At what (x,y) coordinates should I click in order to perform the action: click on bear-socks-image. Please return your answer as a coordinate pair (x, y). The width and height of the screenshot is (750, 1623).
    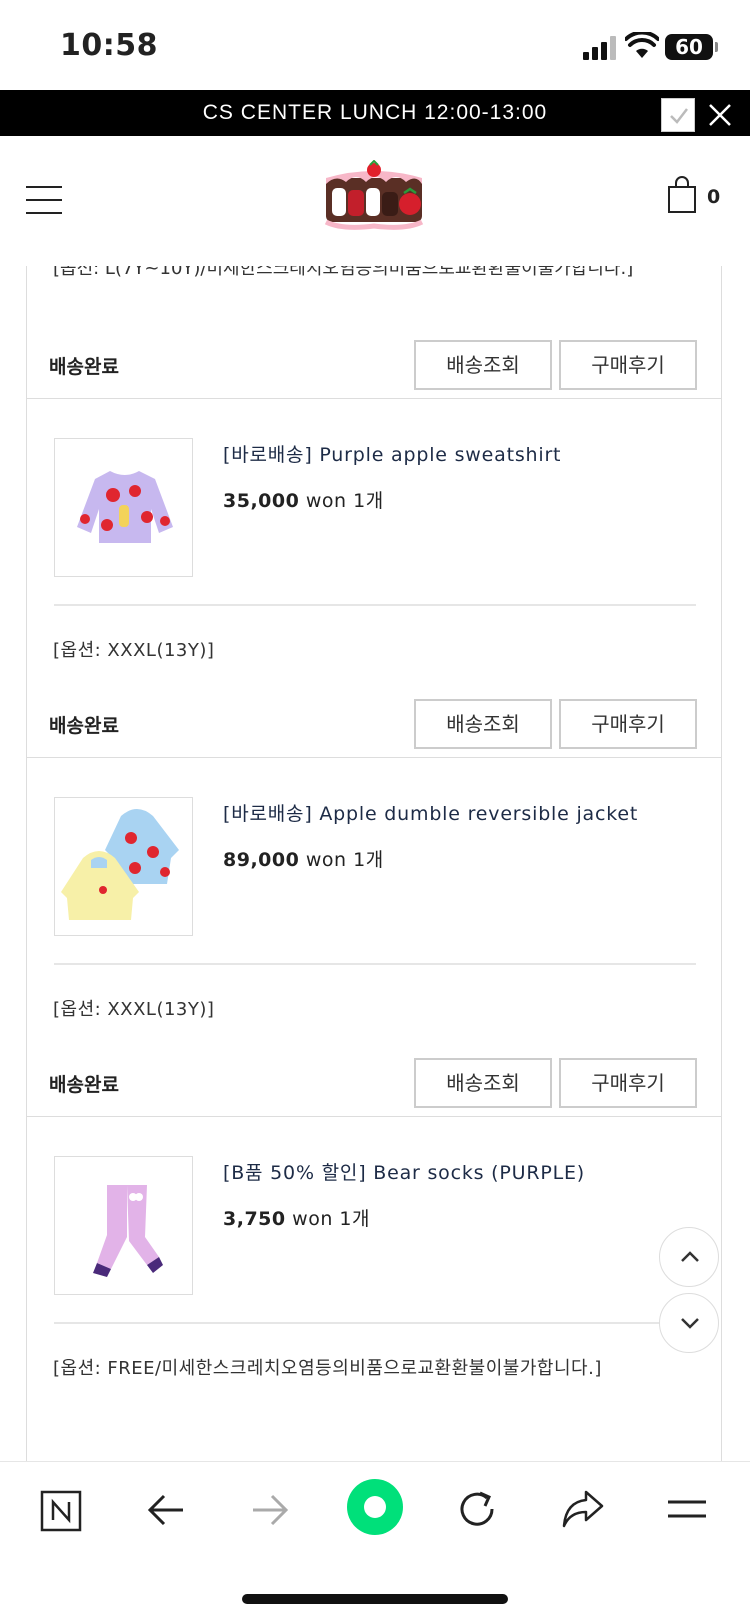
    Looking at the image, I should click on (123, 1225).